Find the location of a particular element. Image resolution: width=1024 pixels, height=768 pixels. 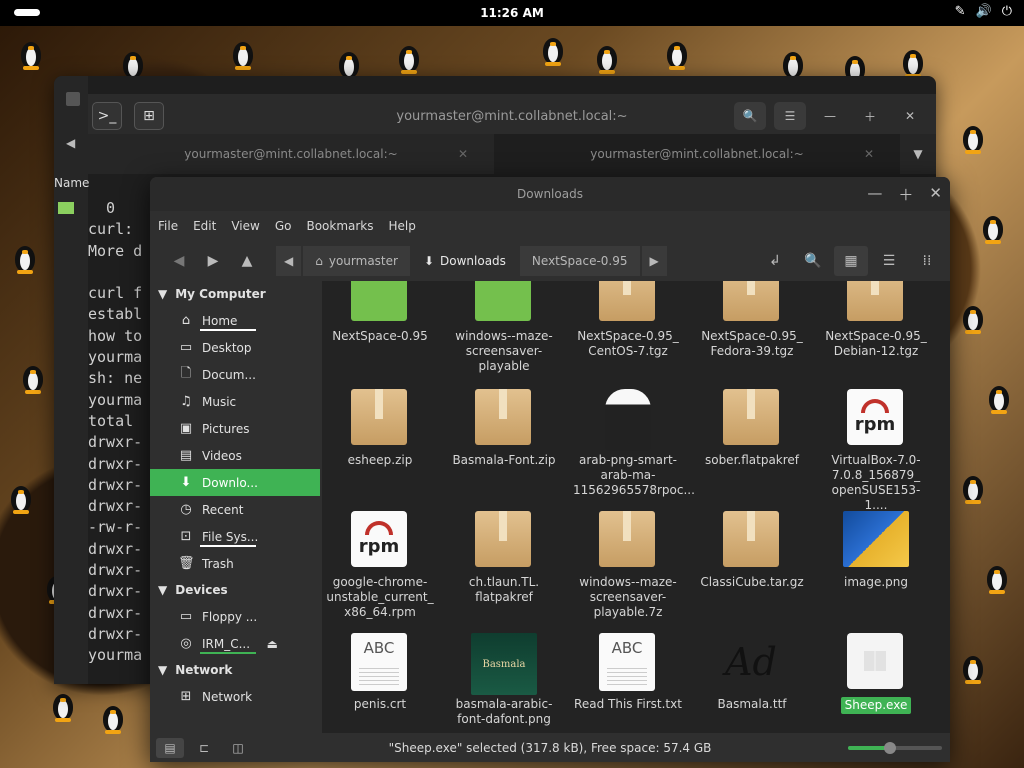

file-item: esheep.zip is located at coordinates (380, 428).